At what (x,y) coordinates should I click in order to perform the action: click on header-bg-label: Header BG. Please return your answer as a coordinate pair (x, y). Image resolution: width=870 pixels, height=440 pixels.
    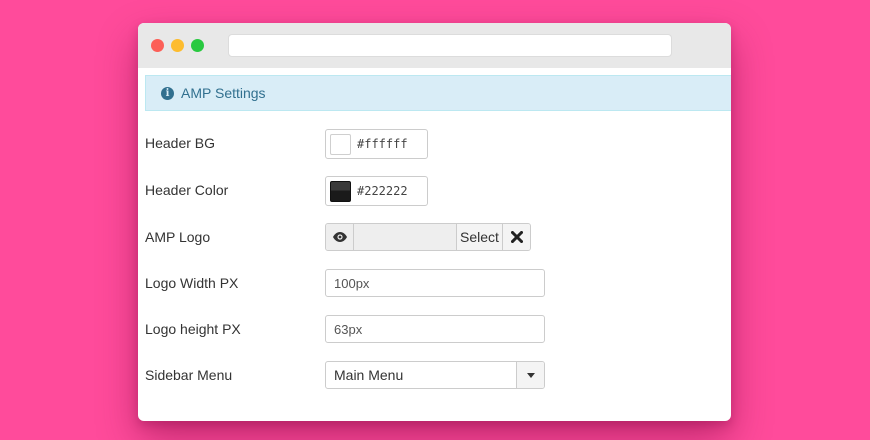
    Looking at the image, I should click on (180, 143).